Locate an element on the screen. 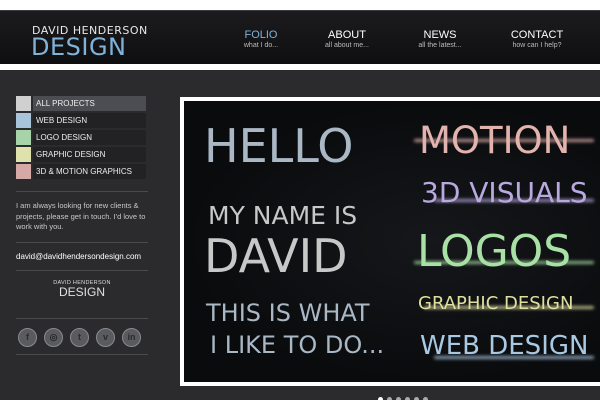 Image resolution: width=600 pixels, height=400 pixels. swatch-yellow is located at coordinates (23, 154).